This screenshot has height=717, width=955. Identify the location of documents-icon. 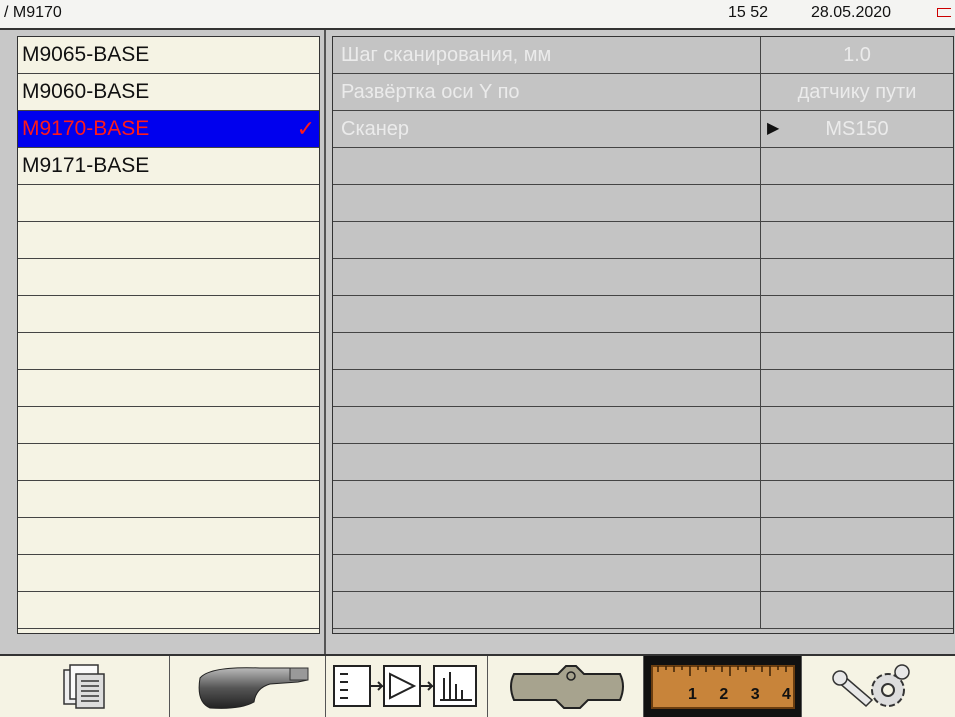
(84, 686).